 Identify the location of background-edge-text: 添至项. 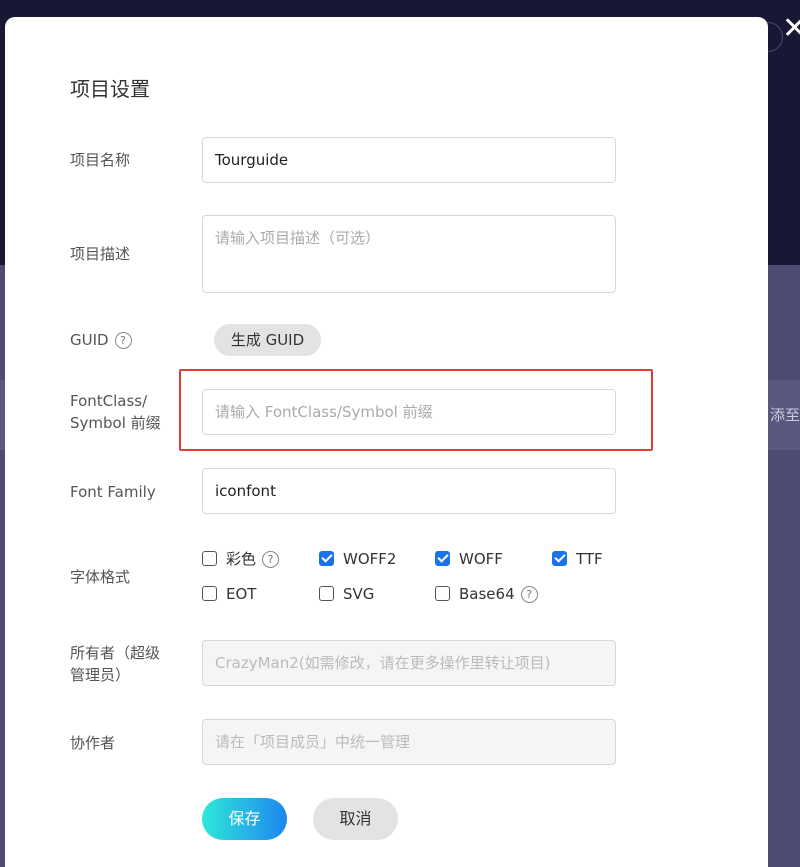
(785, 415).